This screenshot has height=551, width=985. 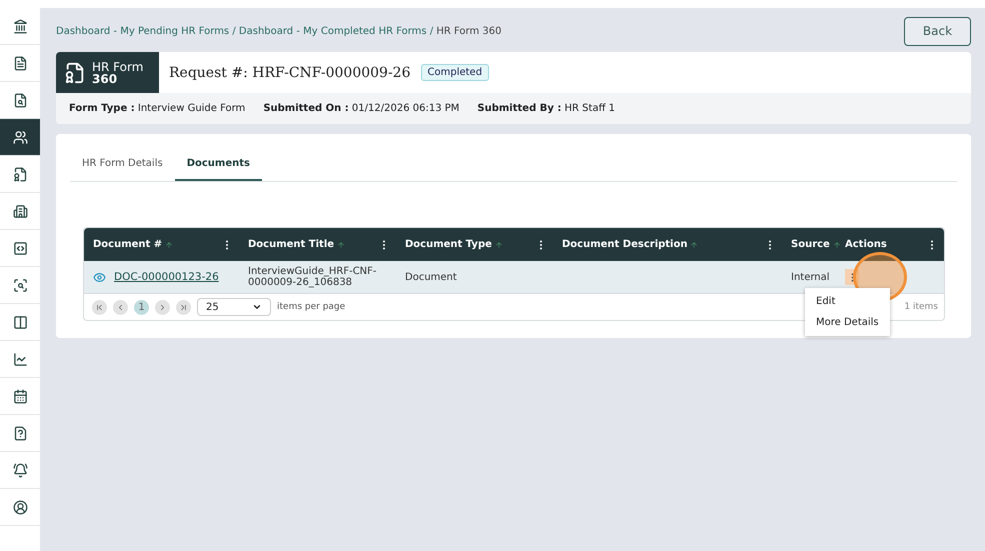 I want to click on building-icon, so click(x=20, y=211).